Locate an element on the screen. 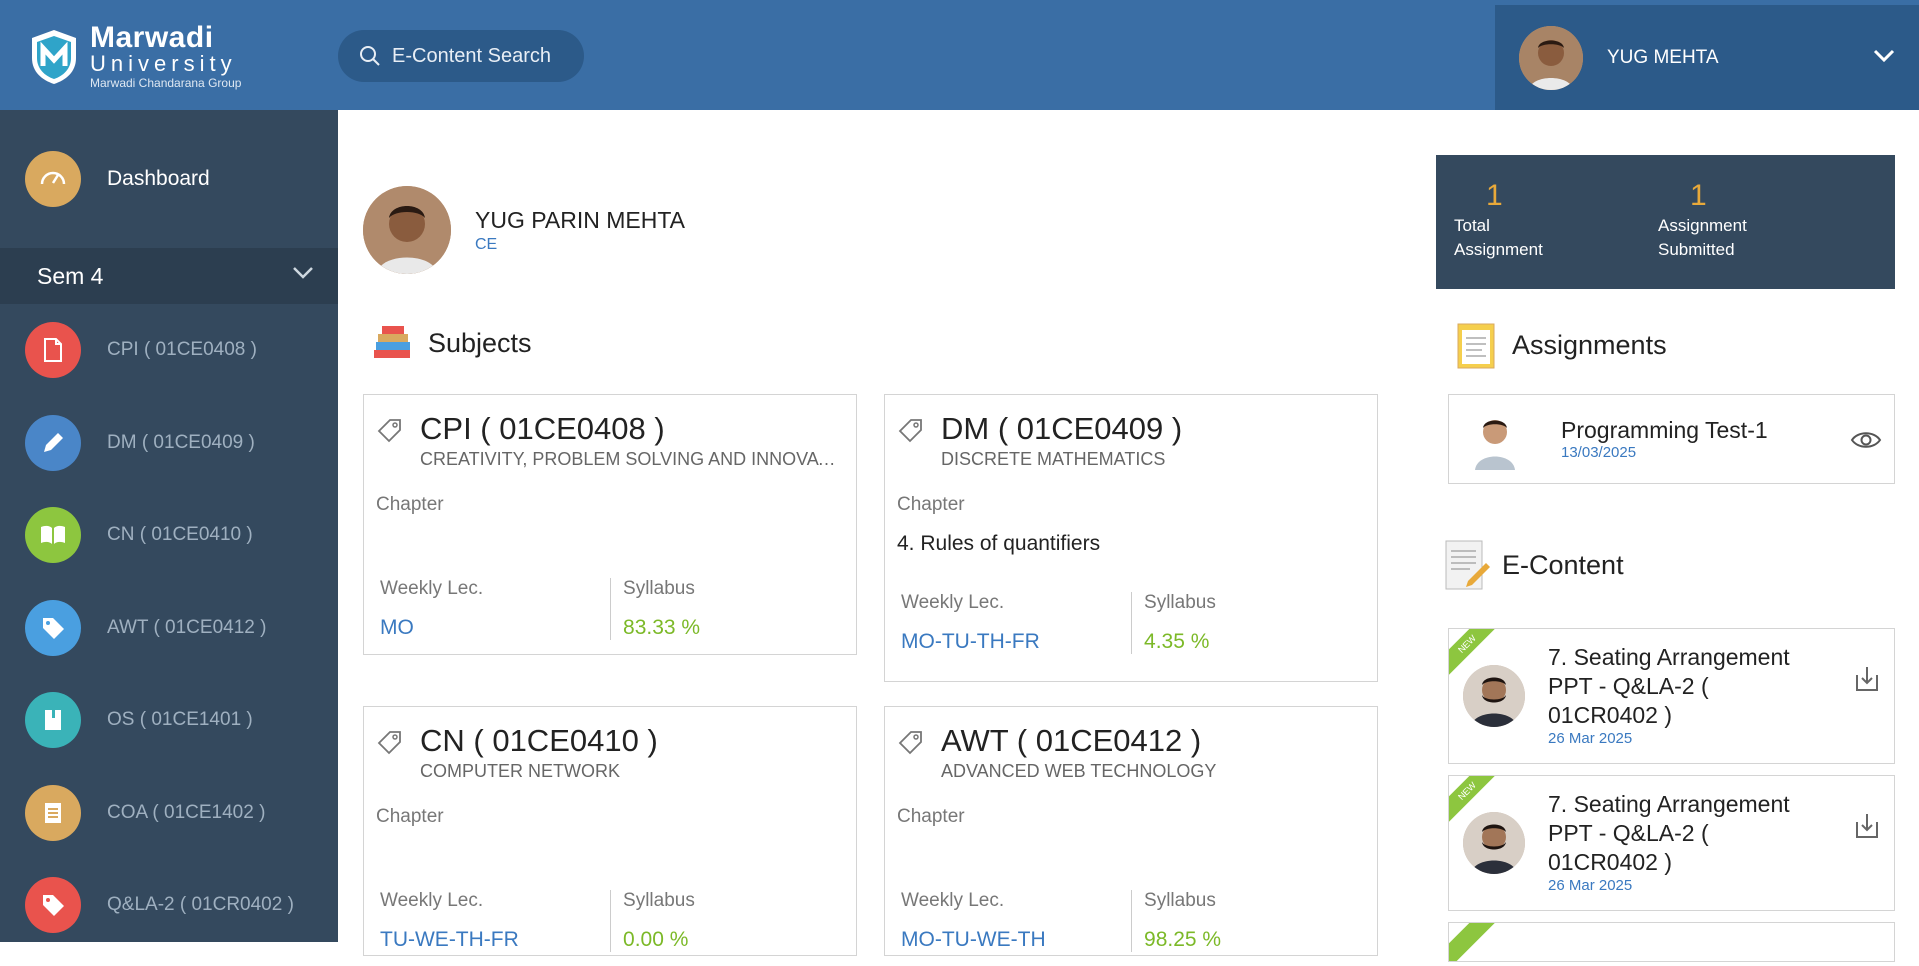 Image resolution: width=1919 pixels, height=966 pixels. subject-code: DM ( 01CE0409 ) is located at coordinates (1062, 428).